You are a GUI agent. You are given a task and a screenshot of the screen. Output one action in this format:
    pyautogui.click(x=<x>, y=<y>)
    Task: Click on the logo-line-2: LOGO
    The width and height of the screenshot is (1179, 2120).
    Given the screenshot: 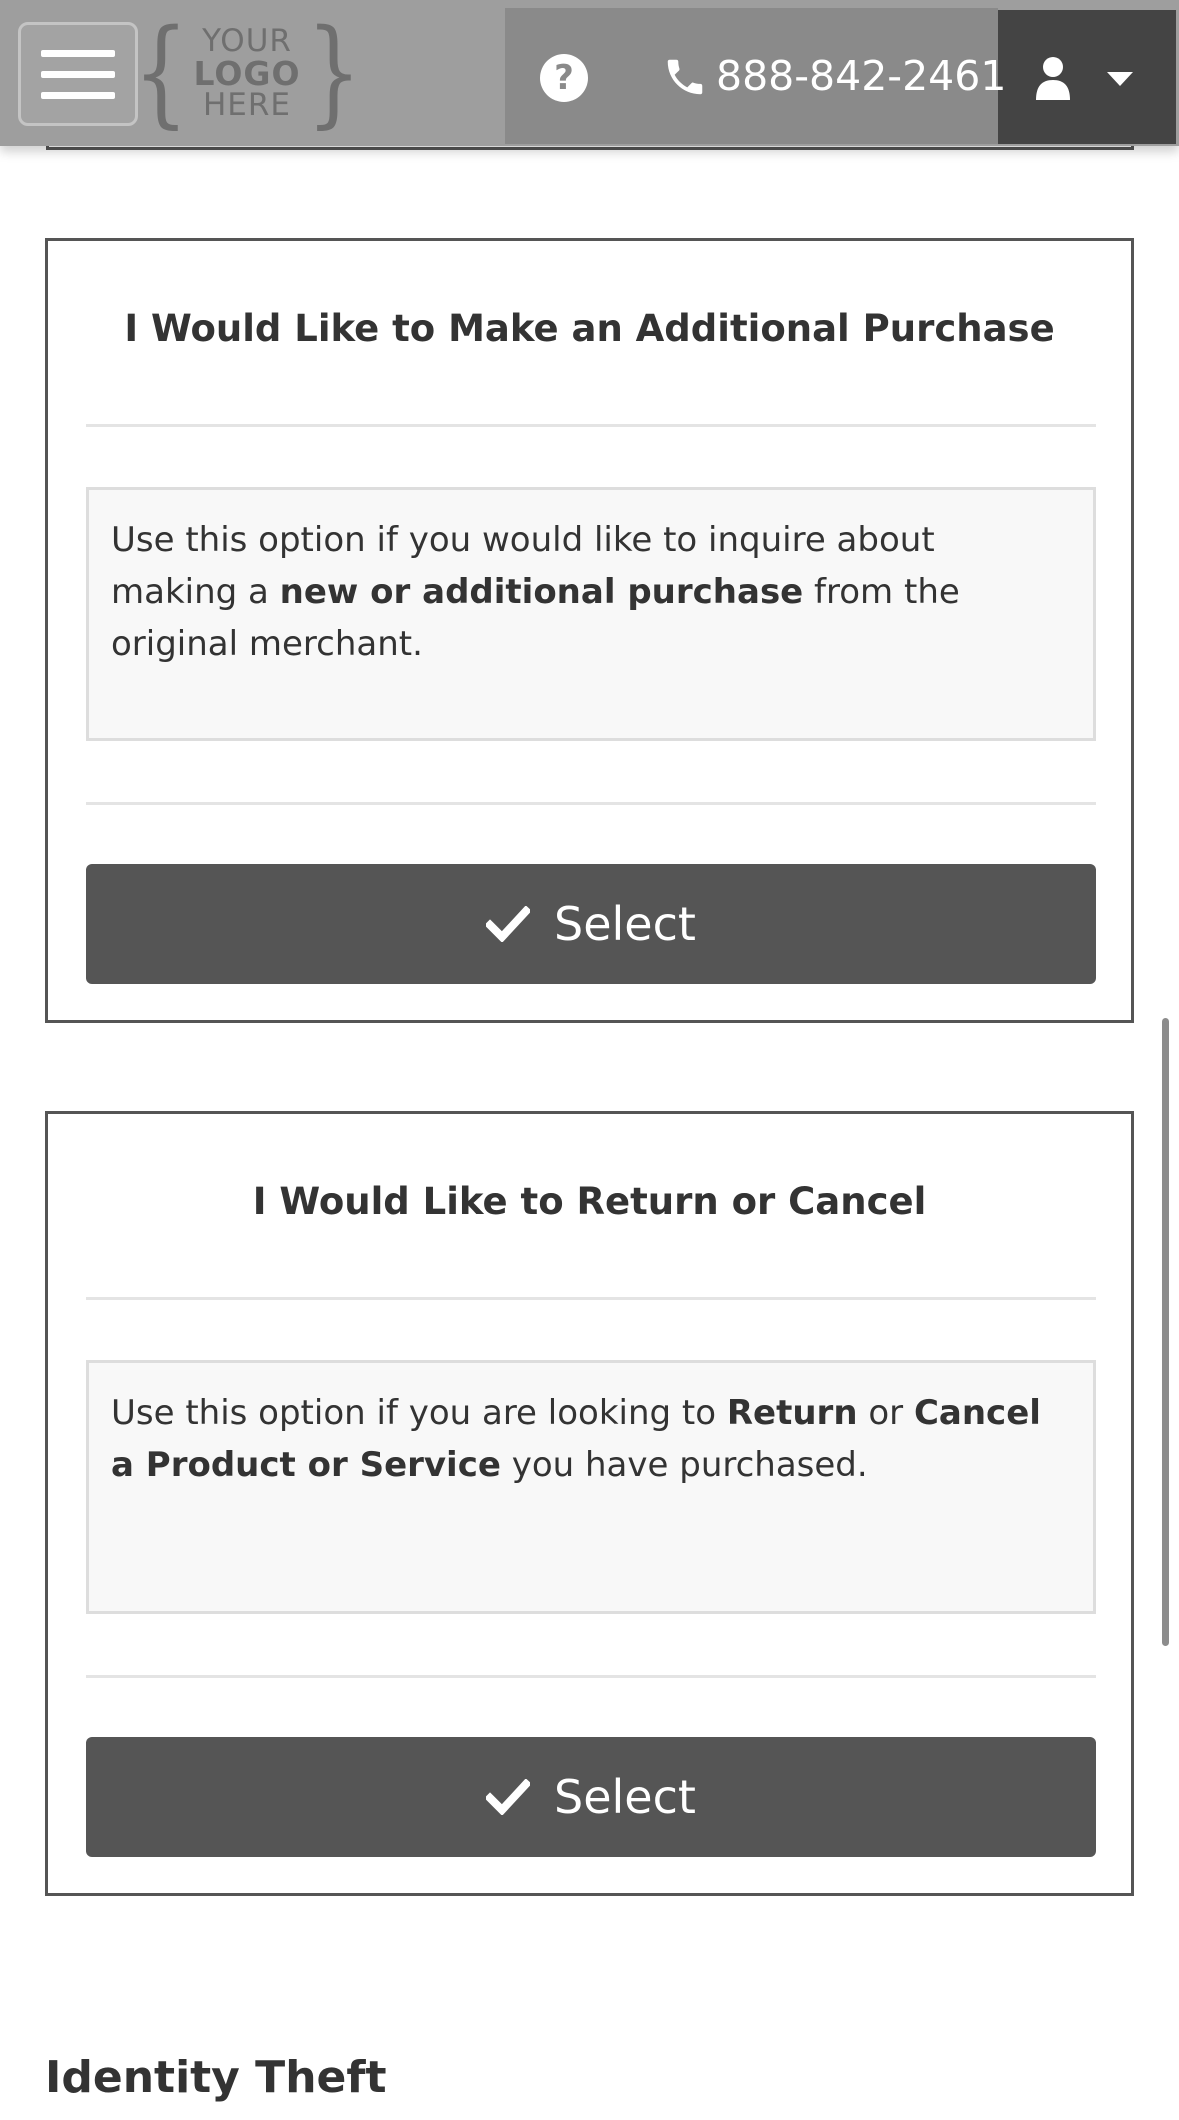 What is the action you would take?
    pyautogui.click(x=247, y=73)
    